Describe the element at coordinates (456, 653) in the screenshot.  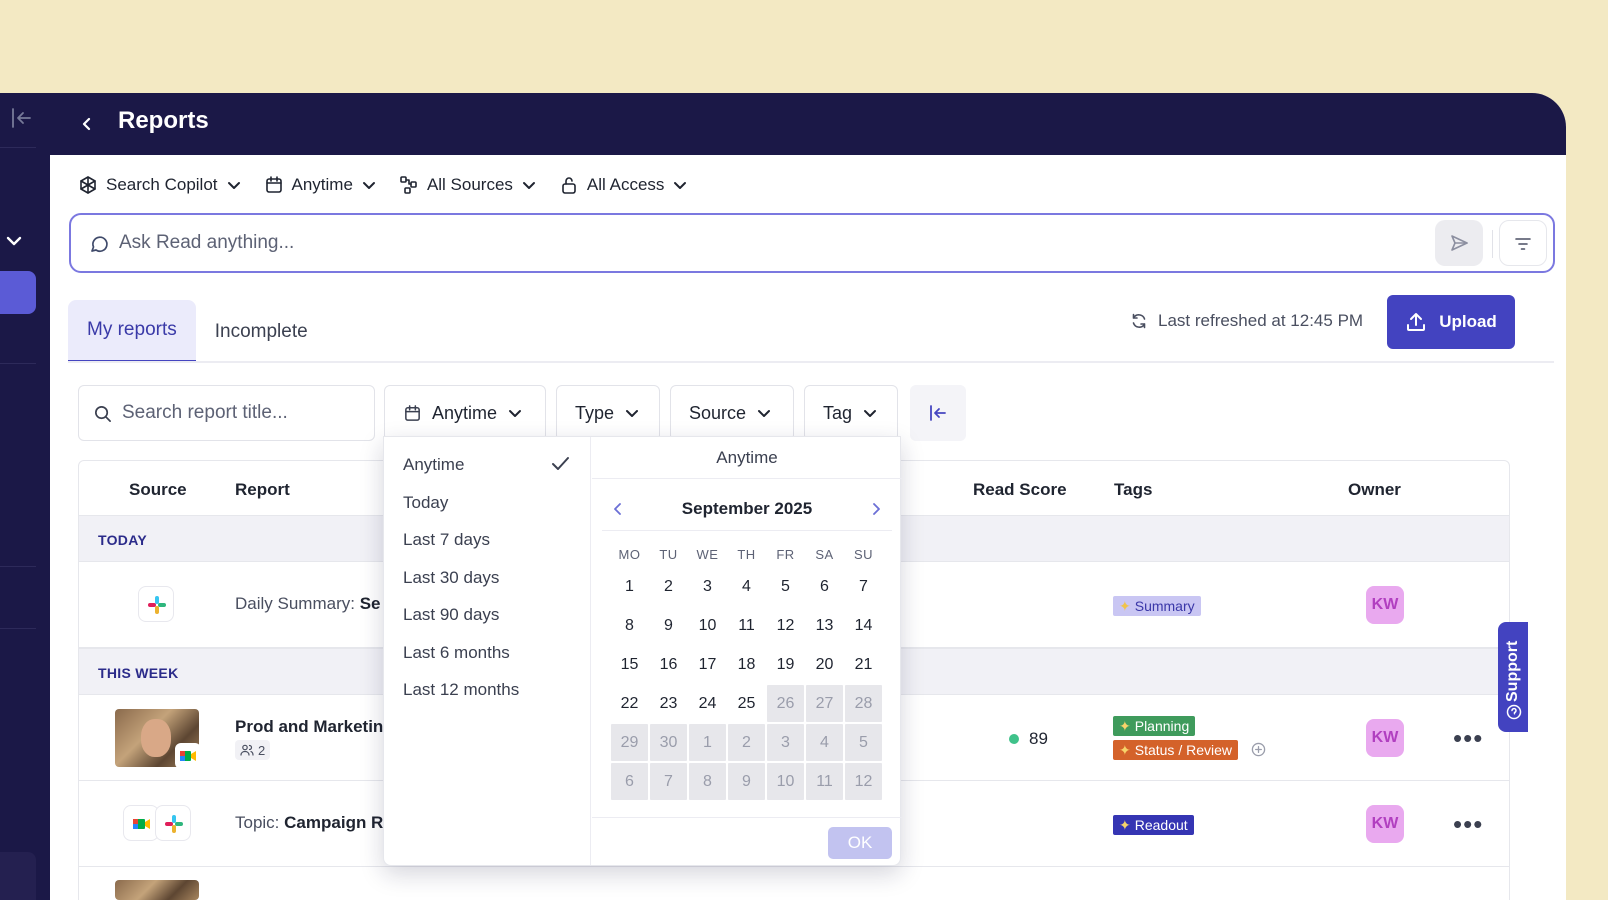
I see `option-last-6-months: Last 6 months` at that location.